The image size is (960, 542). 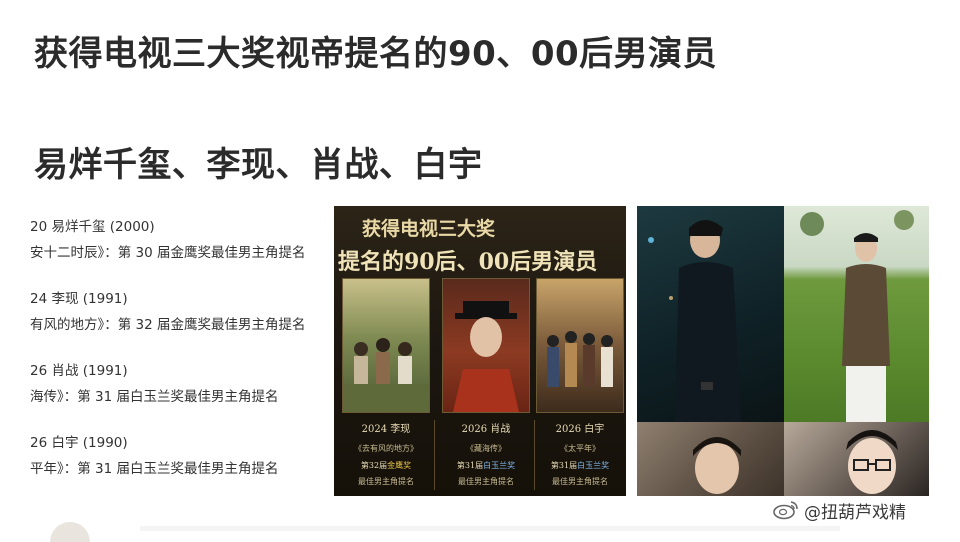 I want to click on poster-title: 获得电视三大奖, so click(x=429, y=229).